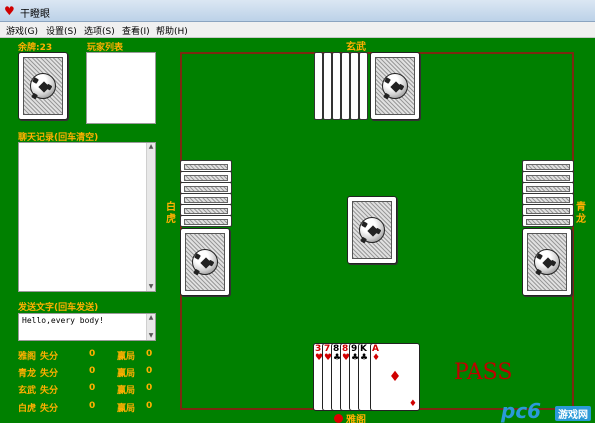 This screenshot has width=595, height=423. Describe the element at coordinates (172, 30) in the screenshot. I see `menu-help: 帮助(H)` at that location.